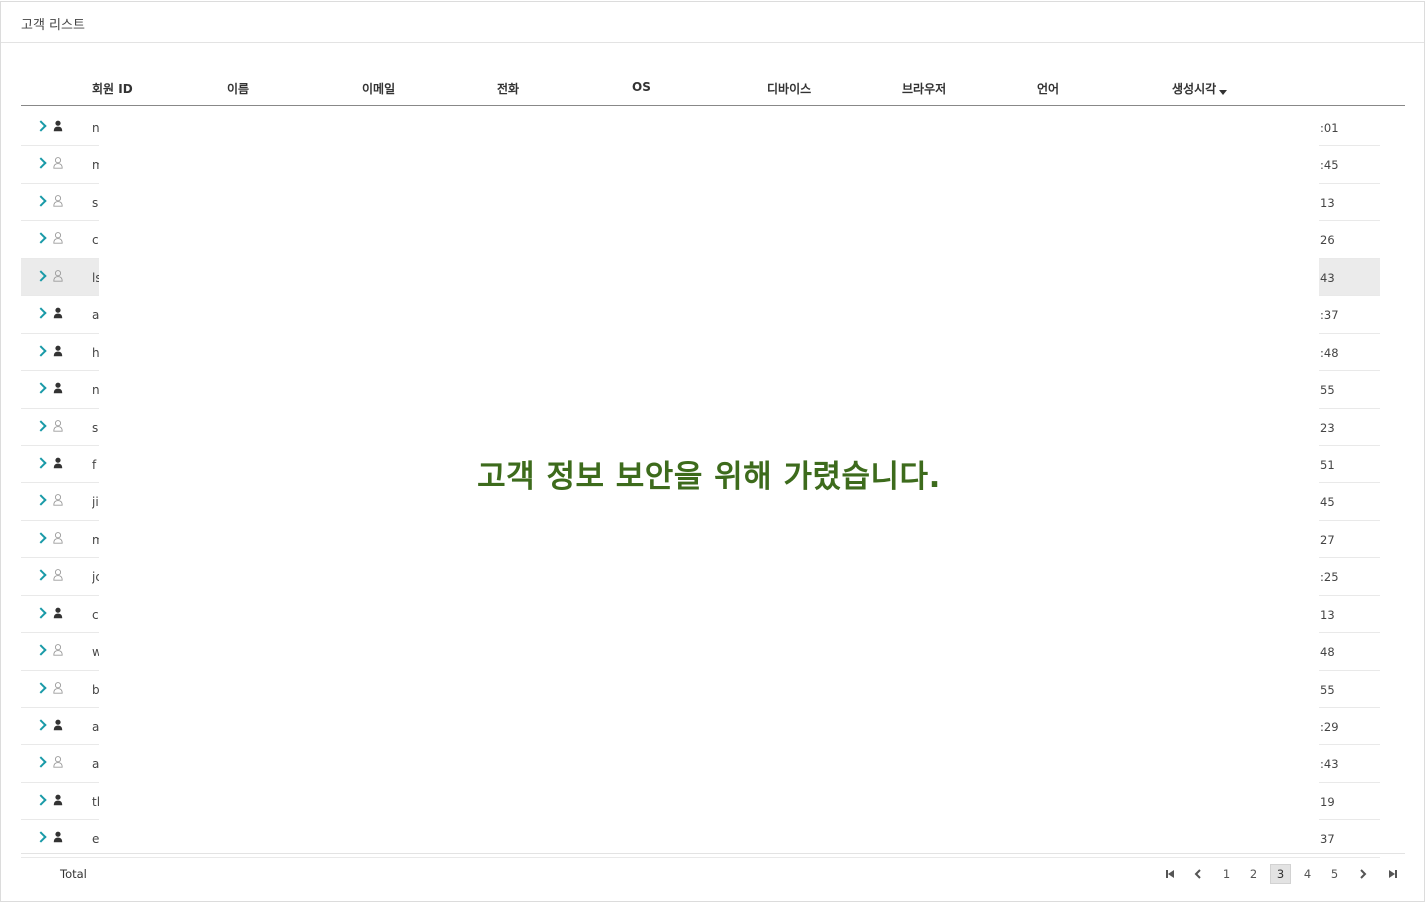 This screenshot has height=903, width=1426. Describe the element at coordinates (95, 502) in the screenshot. I see `member-id-cell: ji` at that location.